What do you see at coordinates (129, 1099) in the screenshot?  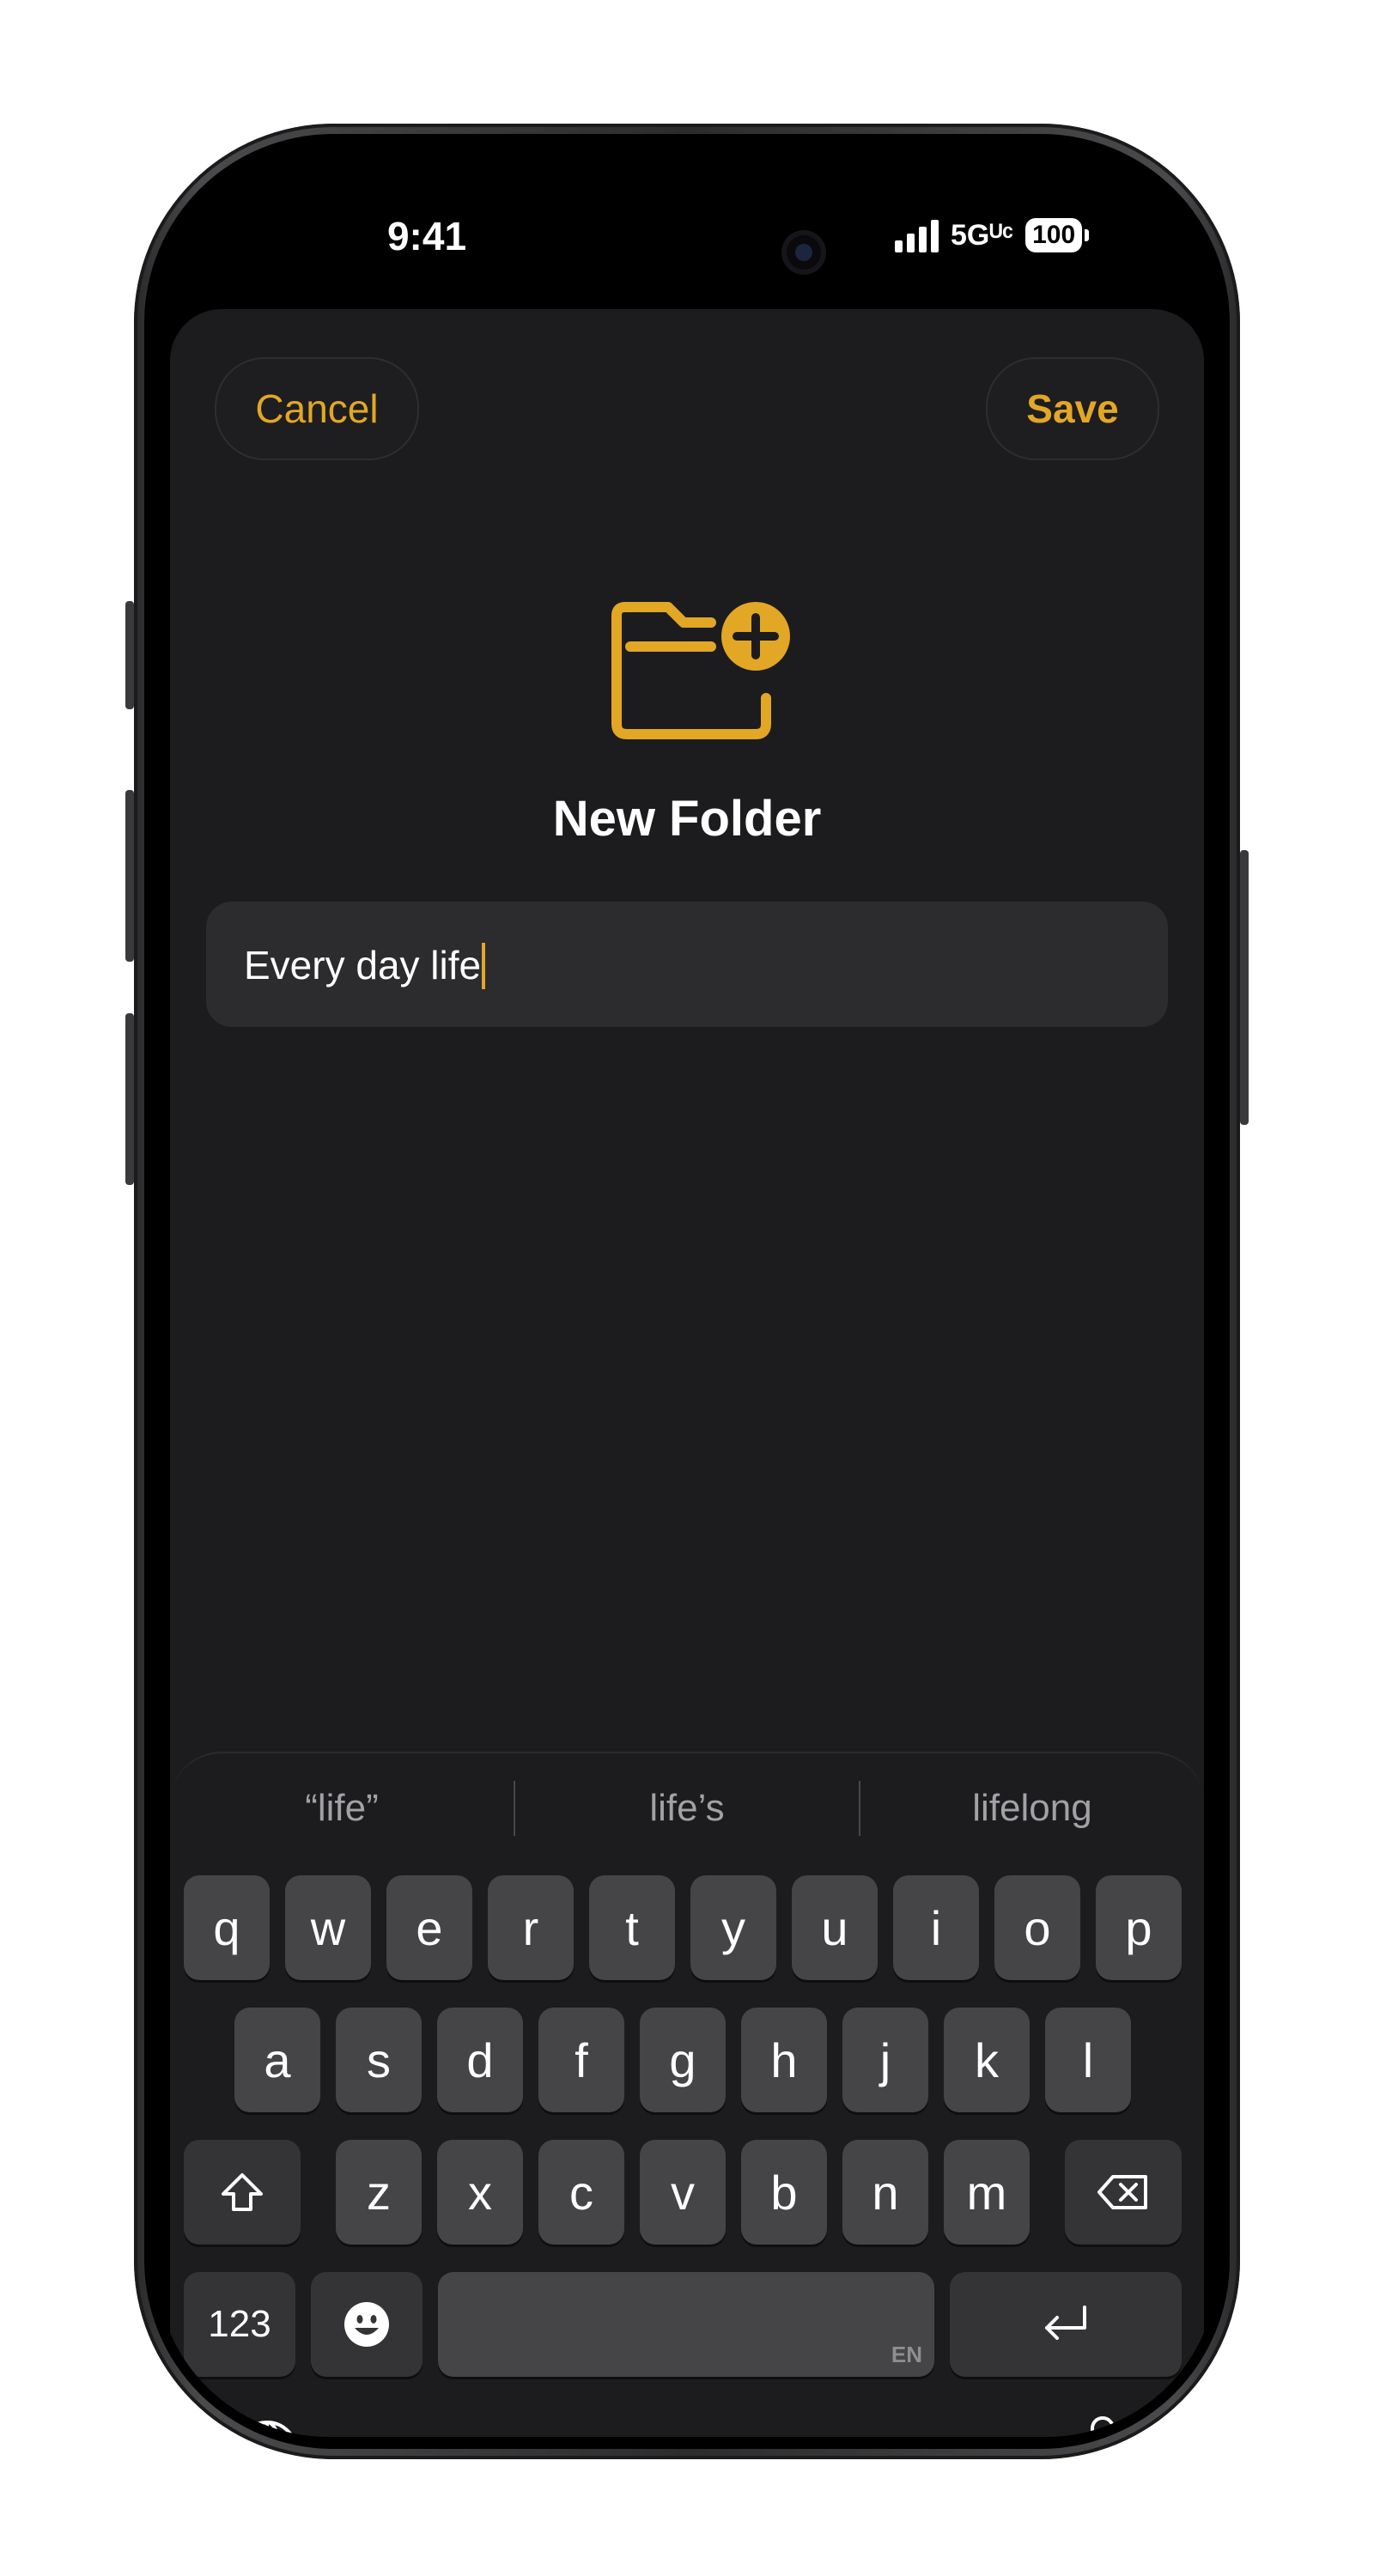 I see `volume-down-button` at bounding box center [129, 1099].